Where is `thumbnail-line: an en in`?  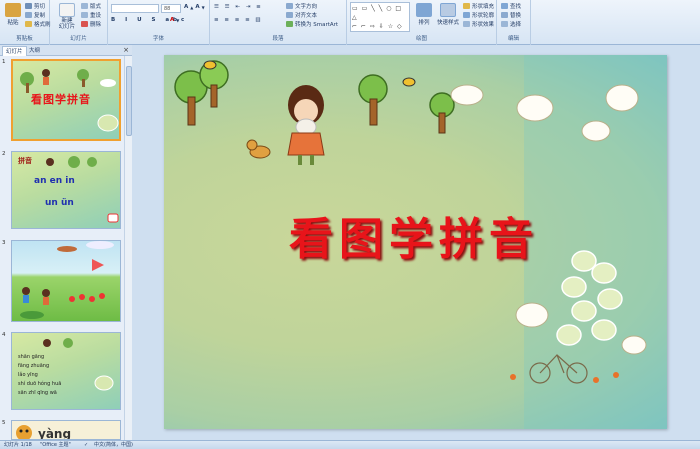 thumbnail-line: an en in is located at coordinates (54, 181).